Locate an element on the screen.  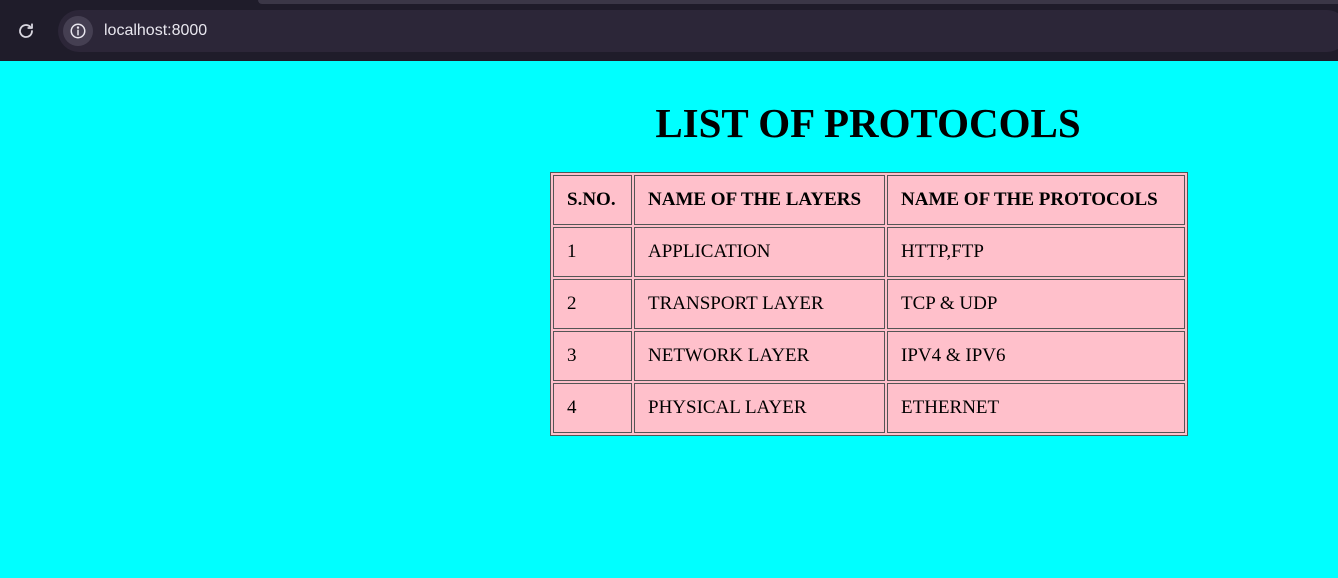
cell-layer: NETWORK LAYER is located at coordinates (759, 356).